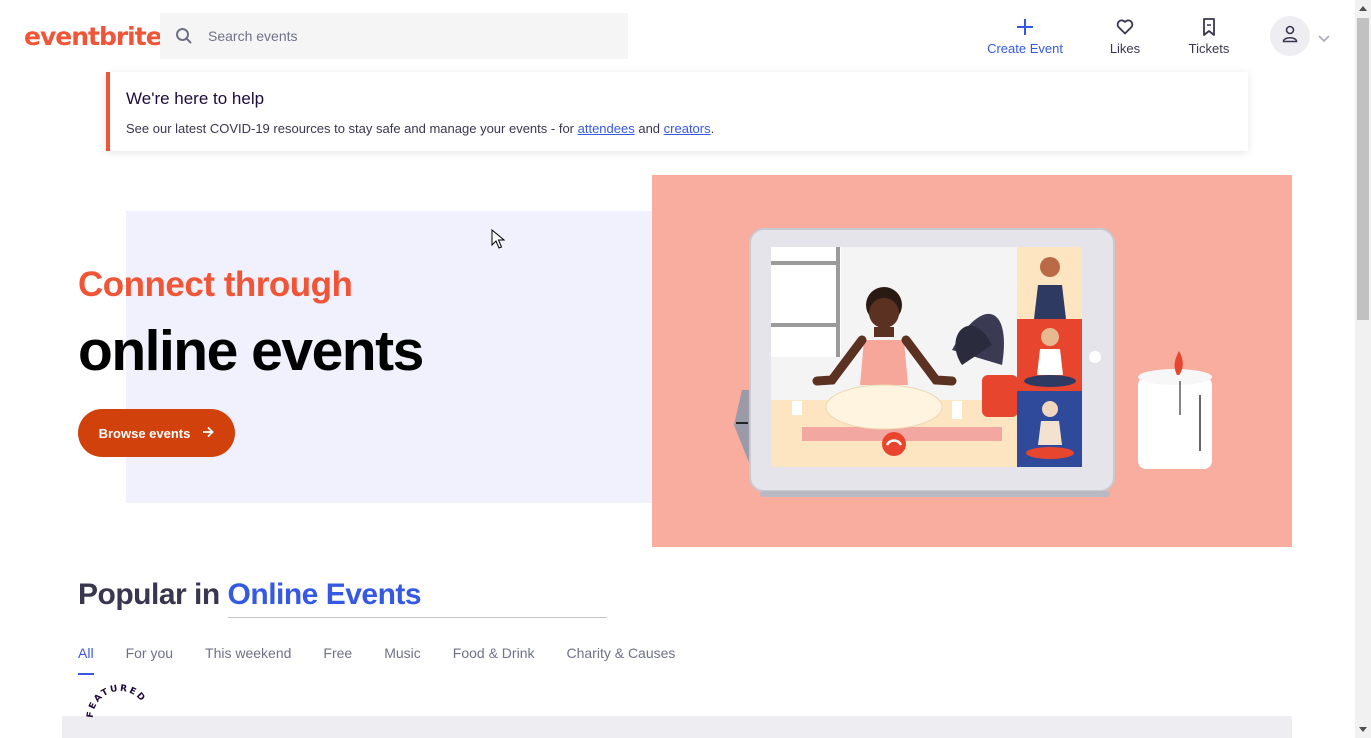  What do you see at coordinates (620, 653) in the screenshot?
I see `tab-charity-causes: Charity & Causes` at bounding box center [620, 653].